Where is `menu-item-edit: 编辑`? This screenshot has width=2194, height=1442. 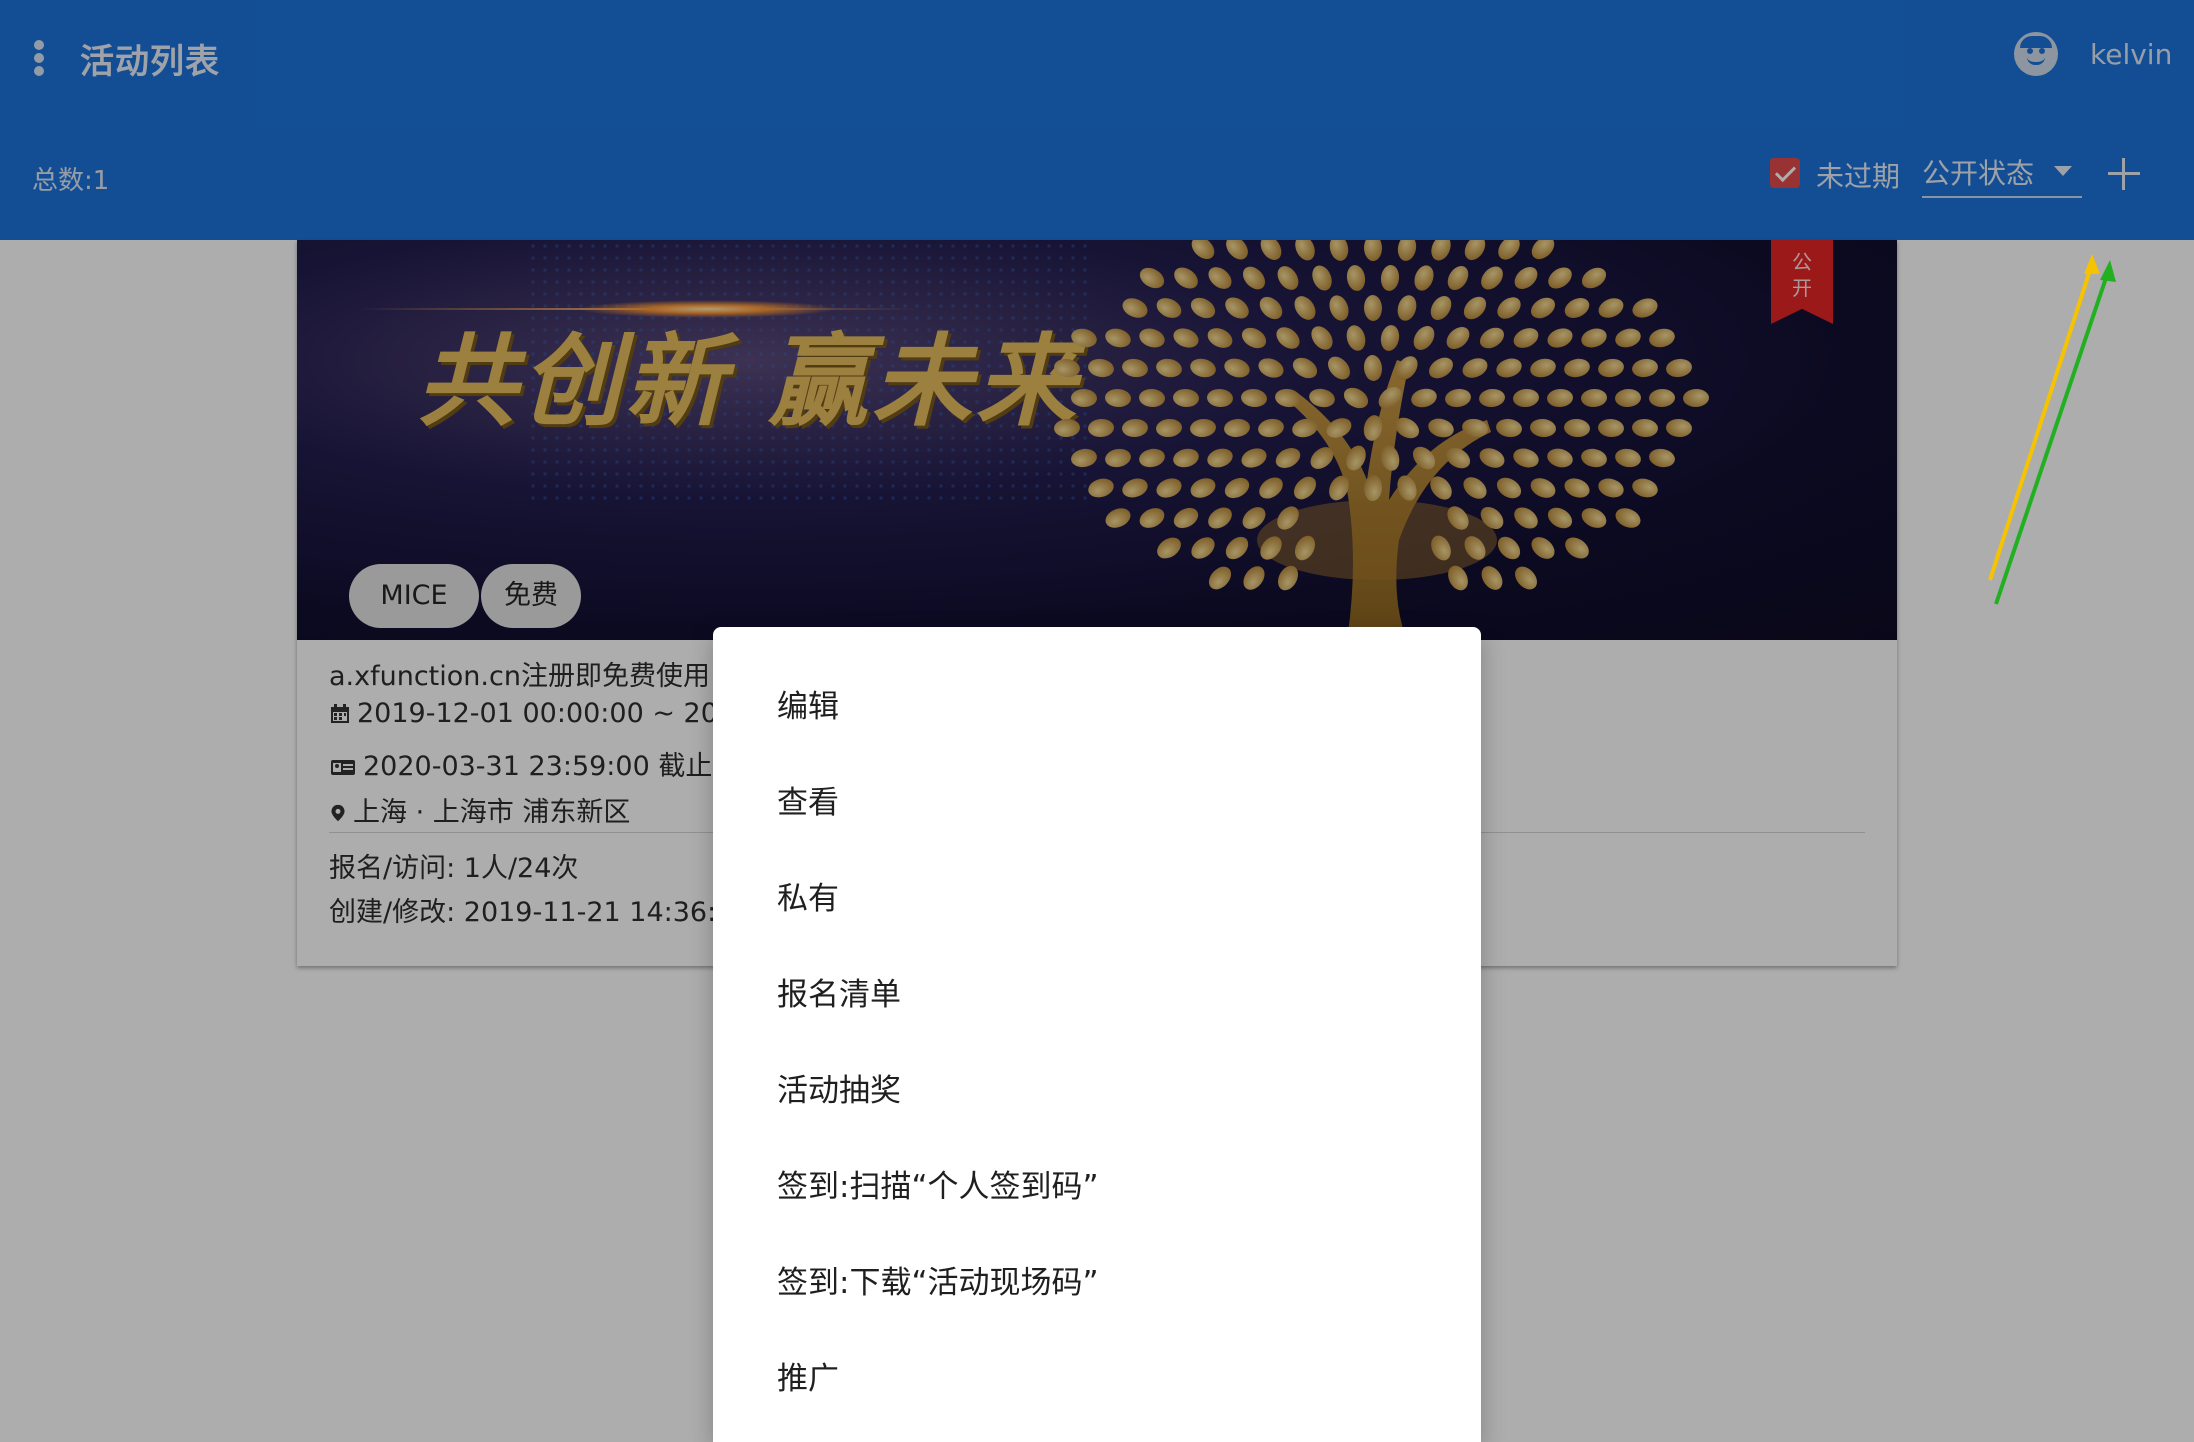
menu-item-edit: 编辑 is located at coordinates (1097, 707).